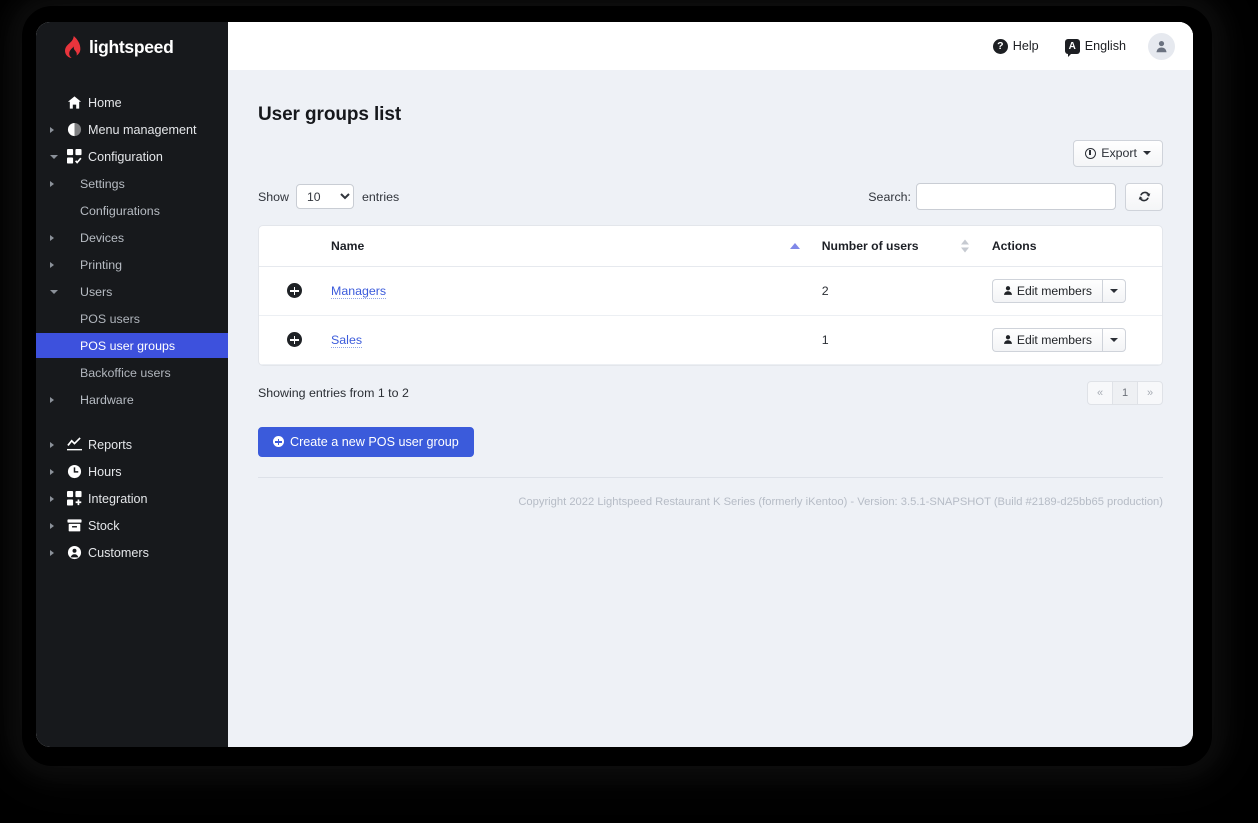 The image size is (1258, 823). I want to click on avatar, so click(1161, 46).